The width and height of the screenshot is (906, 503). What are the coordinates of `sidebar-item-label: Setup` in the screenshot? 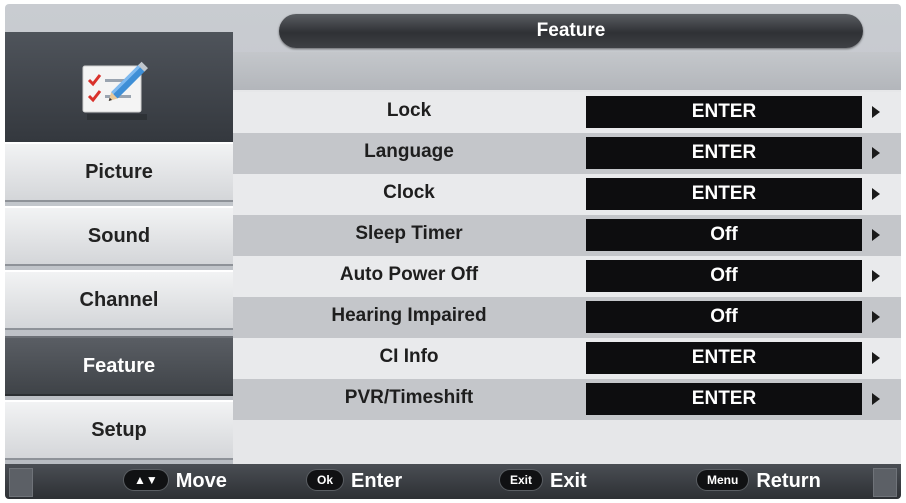 It's located at (119, 430).